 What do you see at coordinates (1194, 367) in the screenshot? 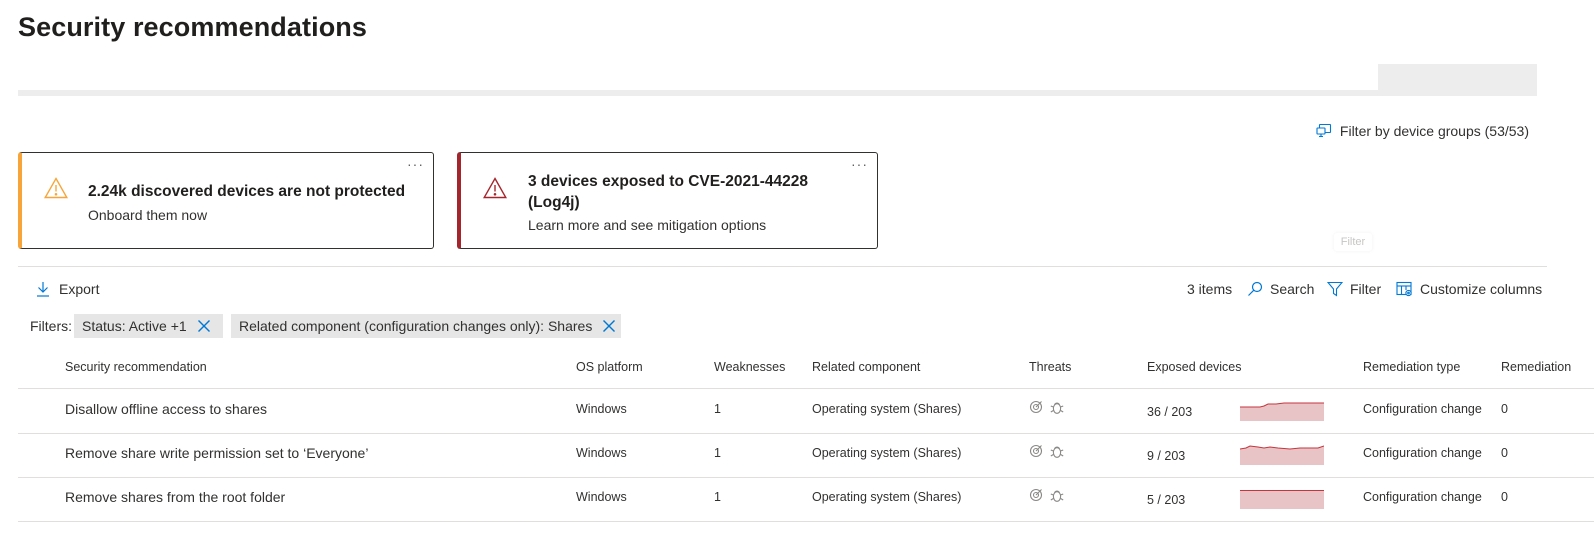
I see `column-header-exposed-devices: Exposed devices` at bounding box center [1194, 367].